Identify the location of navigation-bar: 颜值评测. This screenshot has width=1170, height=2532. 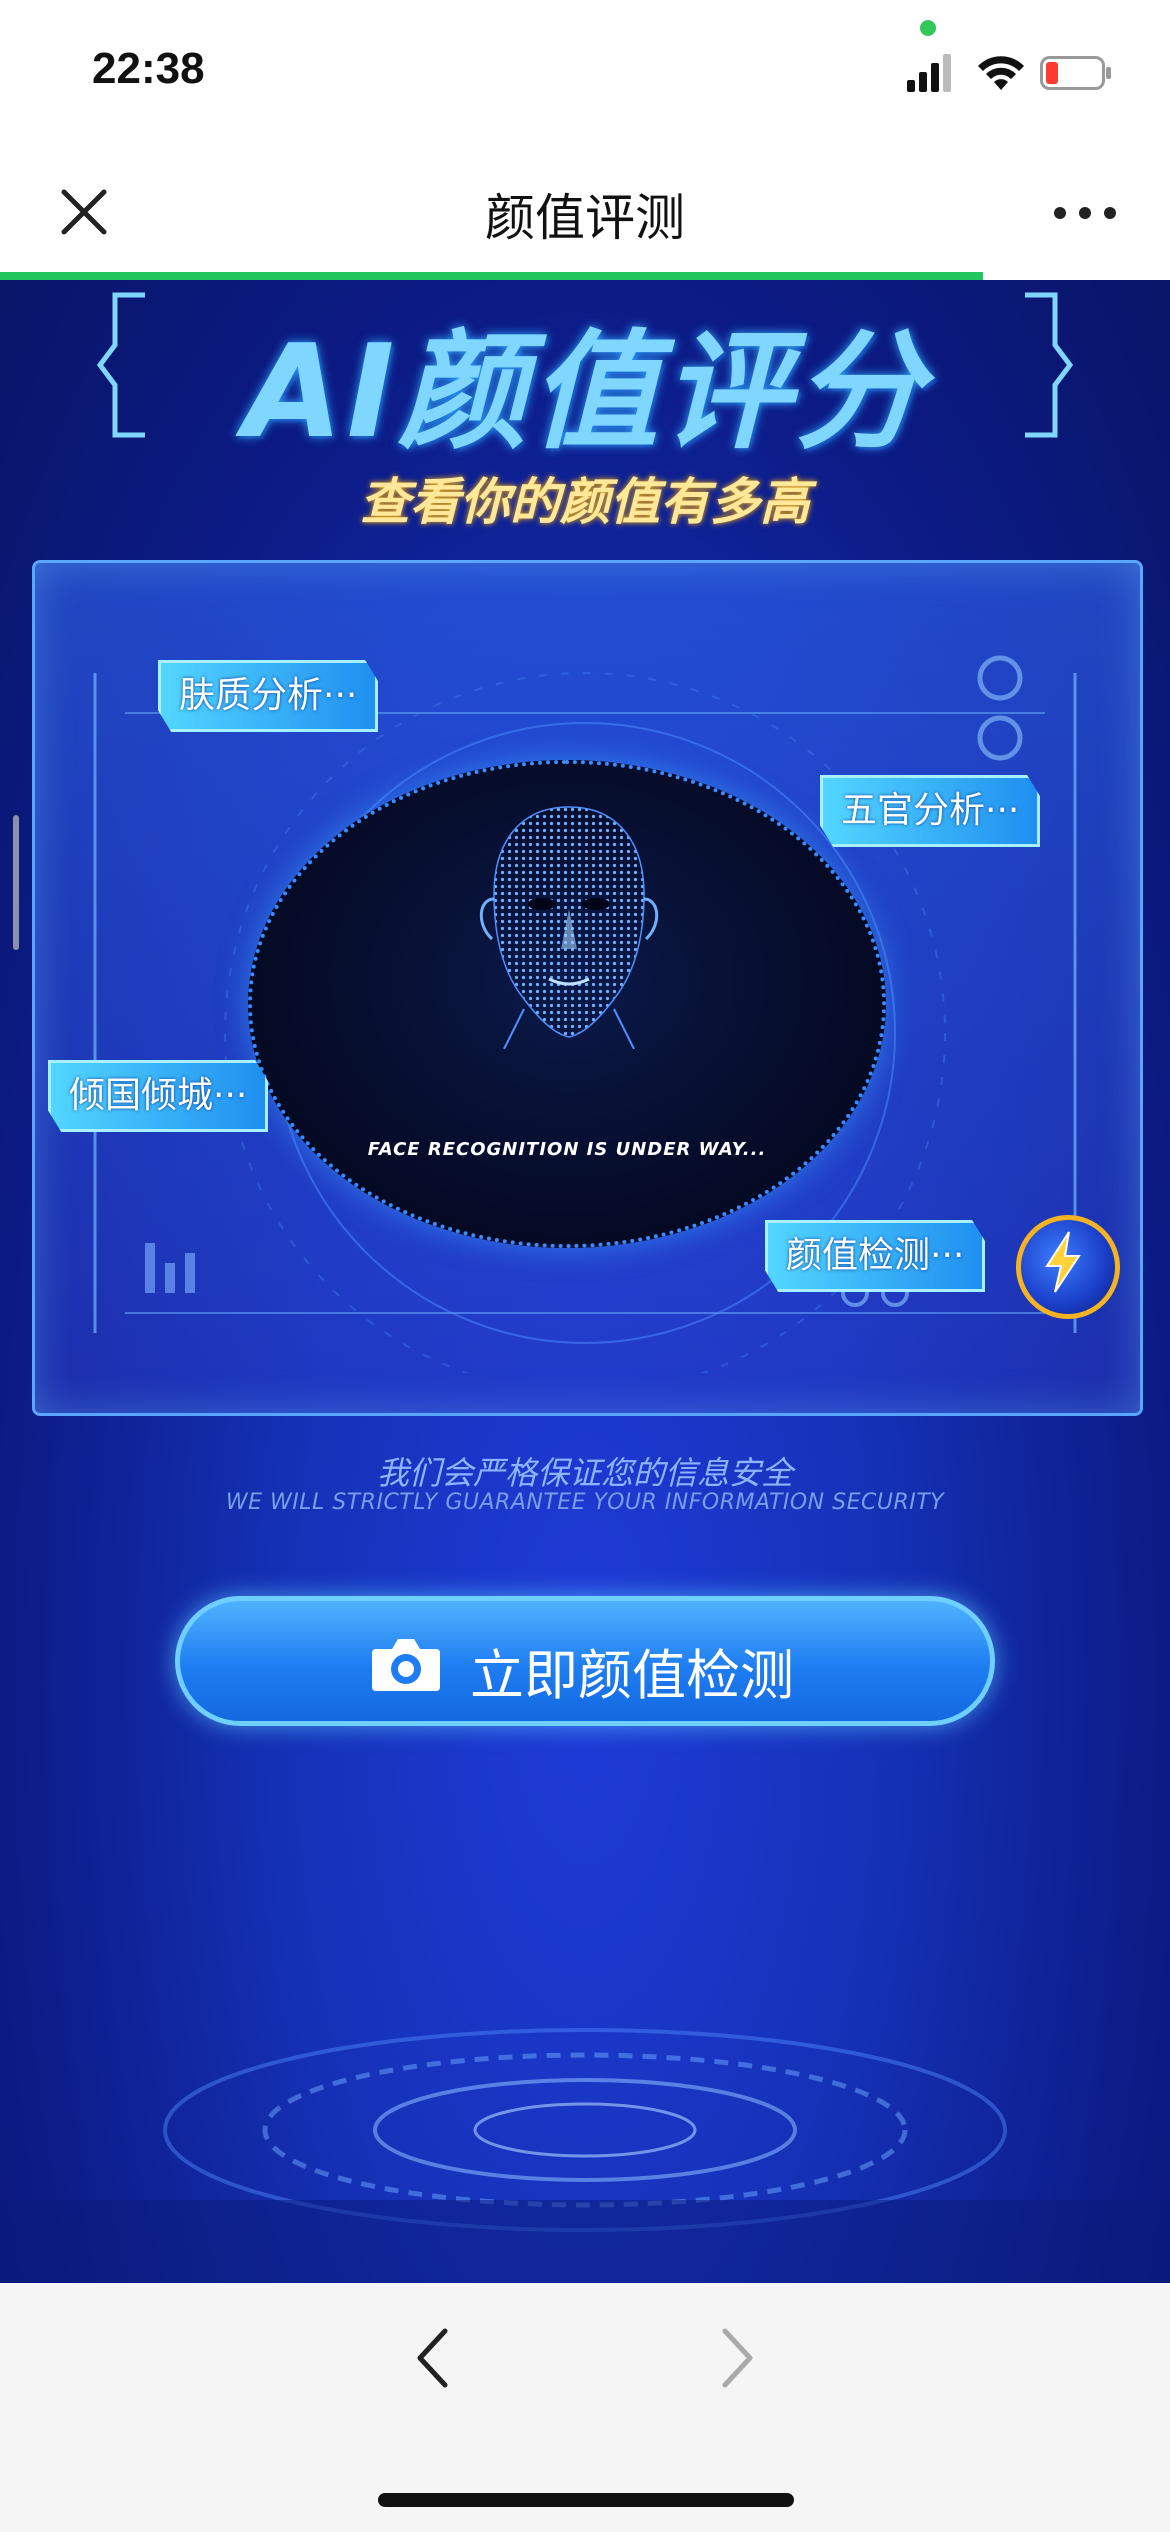
(585, 207).